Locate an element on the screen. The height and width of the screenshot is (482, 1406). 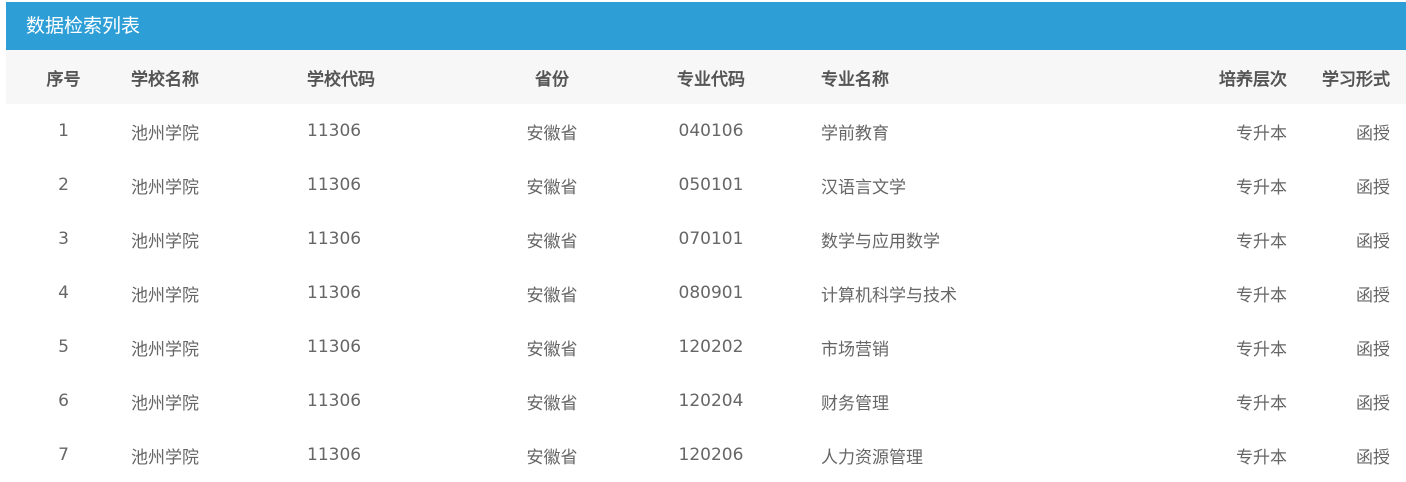
header-row: 序号 学校名称 学校代码 省份 专业代码 专业名称 培养层次 学习形式 is located at coordinates (706, 77).